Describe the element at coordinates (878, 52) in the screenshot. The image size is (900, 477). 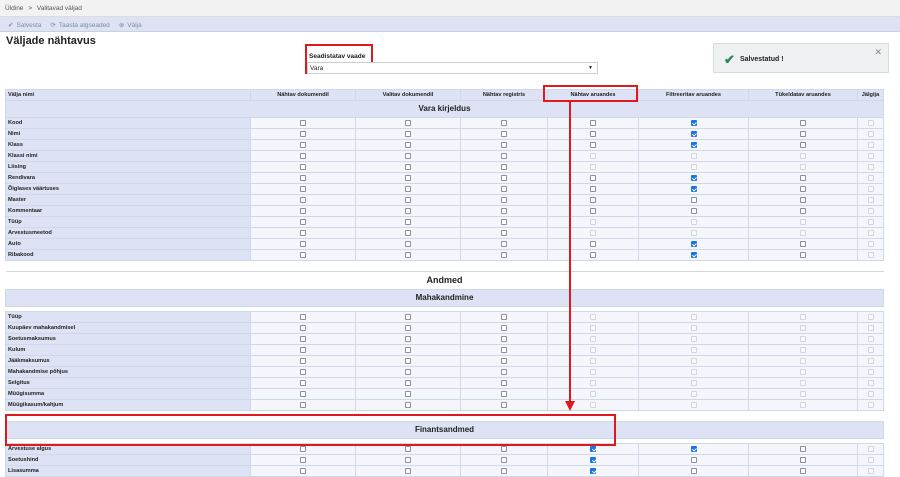
I see `toast-close-icon: ✕` at that location.